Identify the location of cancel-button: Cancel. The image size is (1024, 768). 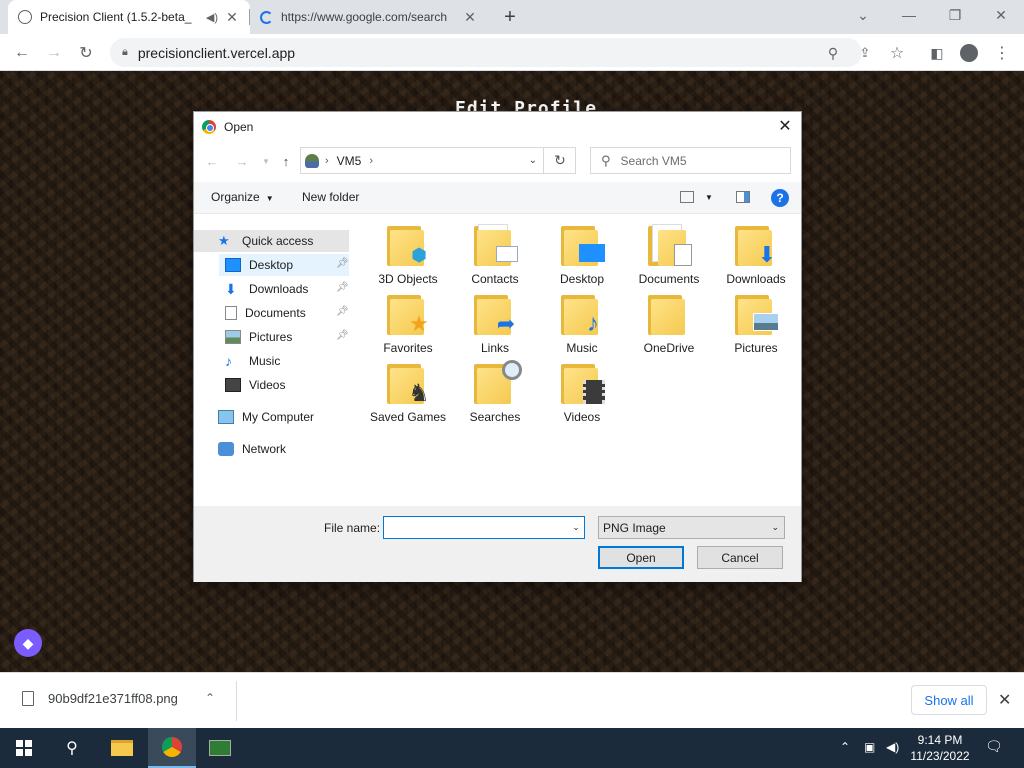
(740, 557).